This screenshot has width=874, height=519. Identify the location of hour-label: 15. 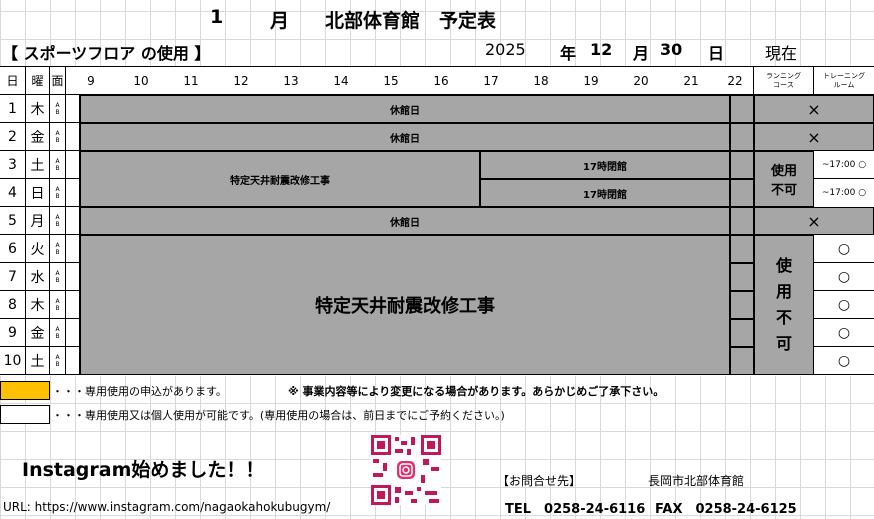
(391, 81).